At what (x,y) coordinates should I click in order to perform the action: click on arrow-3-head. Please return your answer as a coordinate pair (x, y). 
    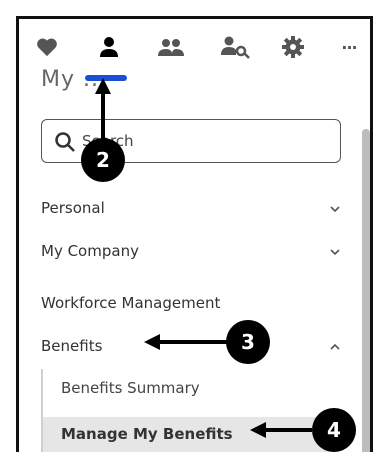
    Looking at the image, I should click on (152, 342).